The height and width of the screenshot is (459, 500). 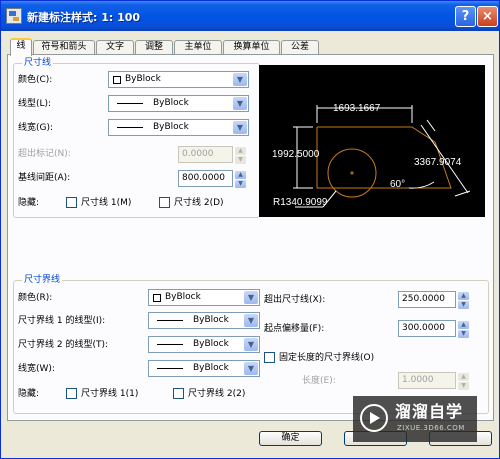 I want to click on dim-suppress-label: 隐藏:, so click(x=29, y=203).